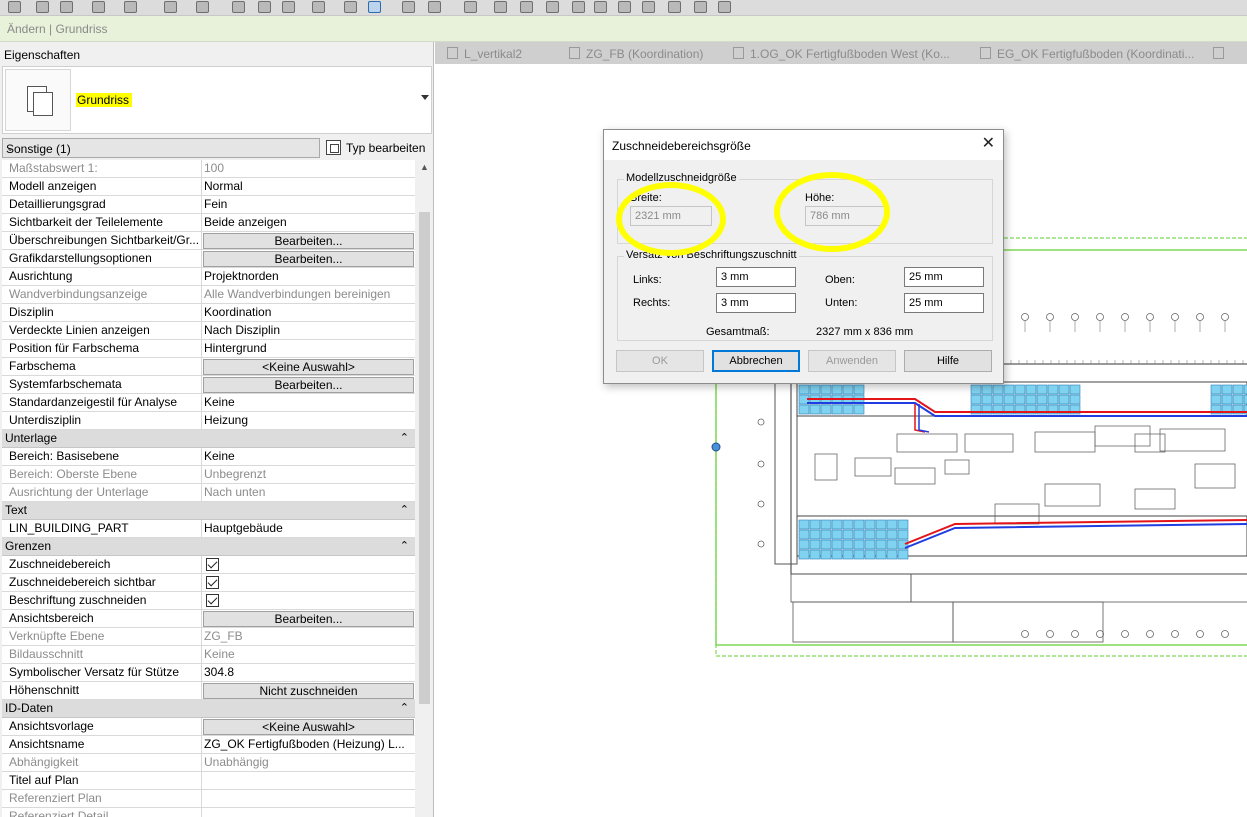  Describe the element at coordinates (386, 148) in the screenshot. I see `edit-type-label: Typ bearbeiten` at that location.